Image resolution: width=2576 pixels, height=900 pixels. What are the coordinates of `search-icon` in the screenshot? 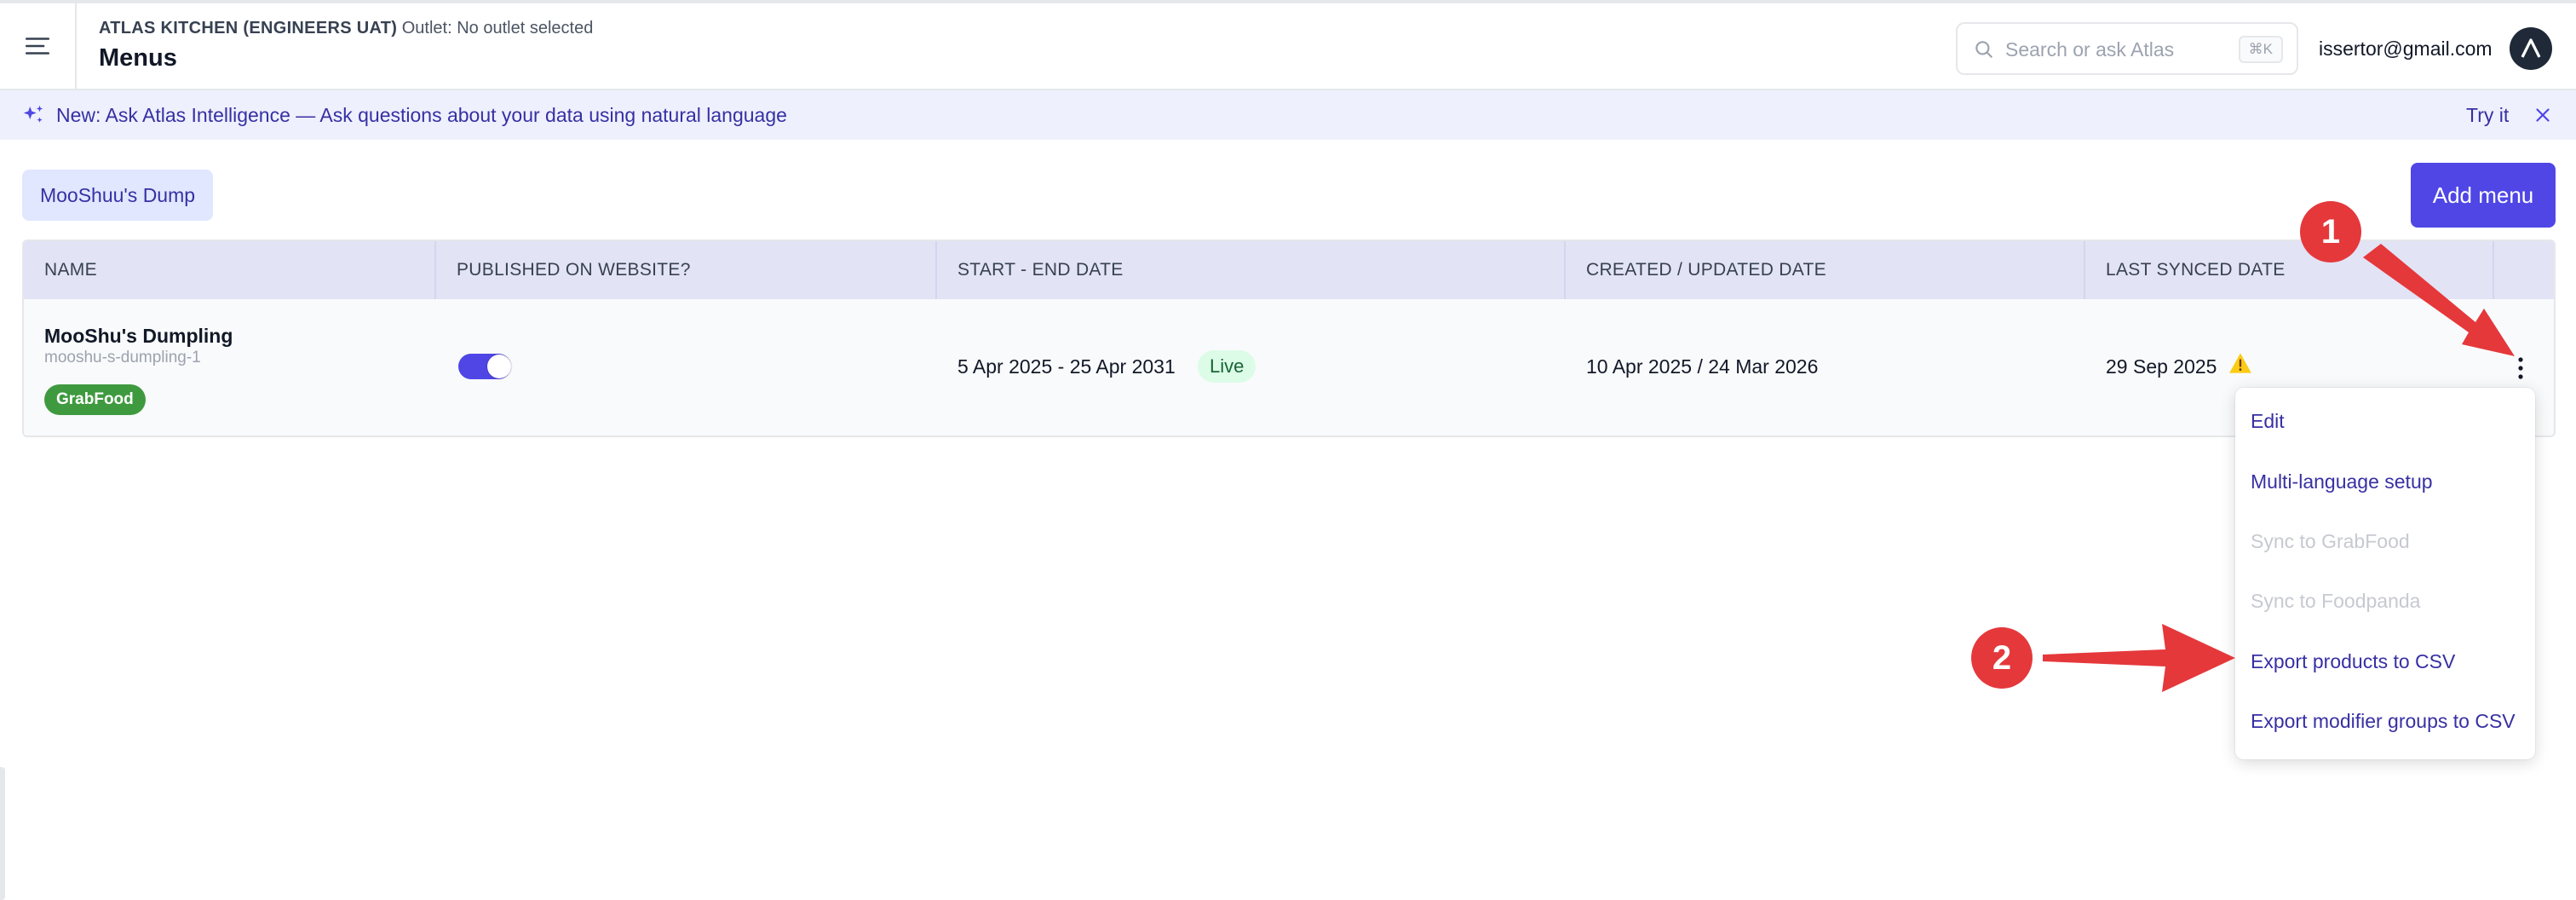 It's located at (1983, 49).